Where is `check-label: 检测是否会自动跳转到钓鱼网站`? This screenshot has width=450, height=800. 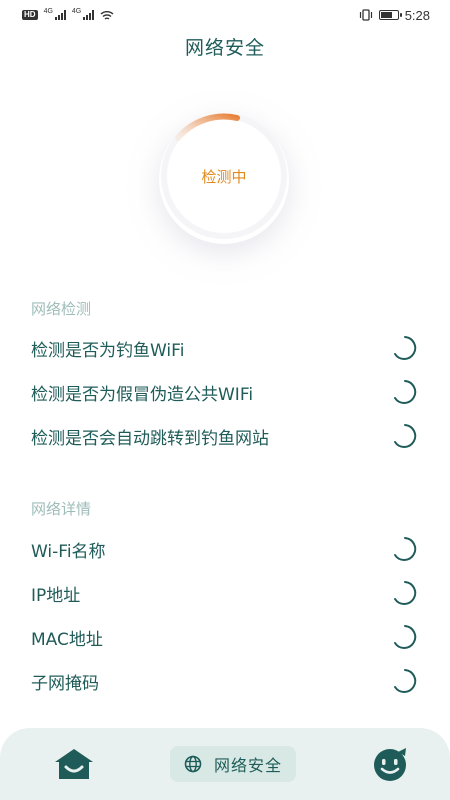
check-label: 检测是否会自动跳转到钓鱼网站 is located at coordinates (150, 438).